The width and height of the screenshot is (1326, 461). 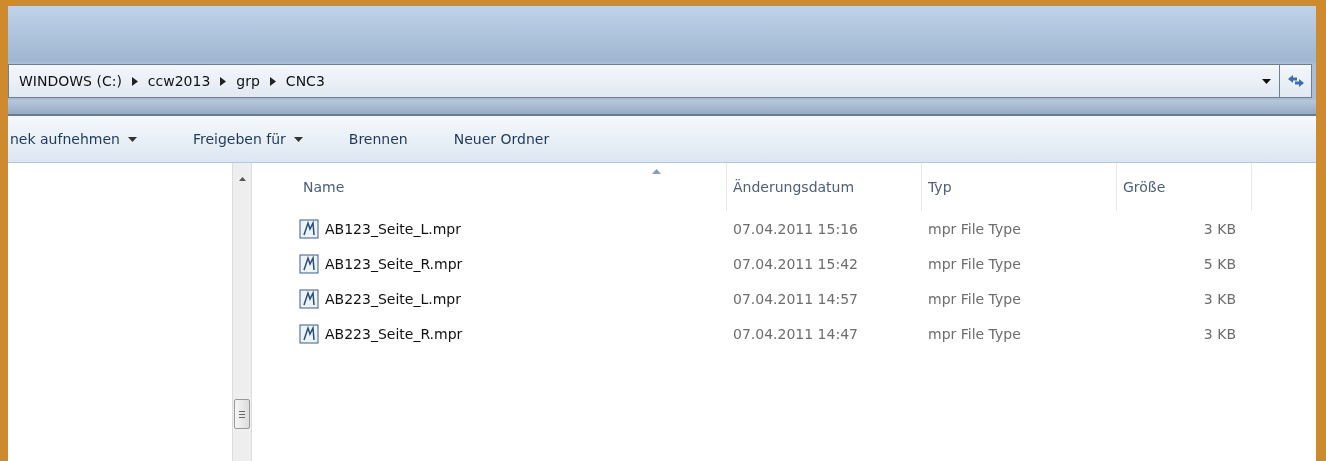 I want to click on address-bar: WINDOWS (C:) ccw2013 grp CNC3, so click(x=644, y=81).